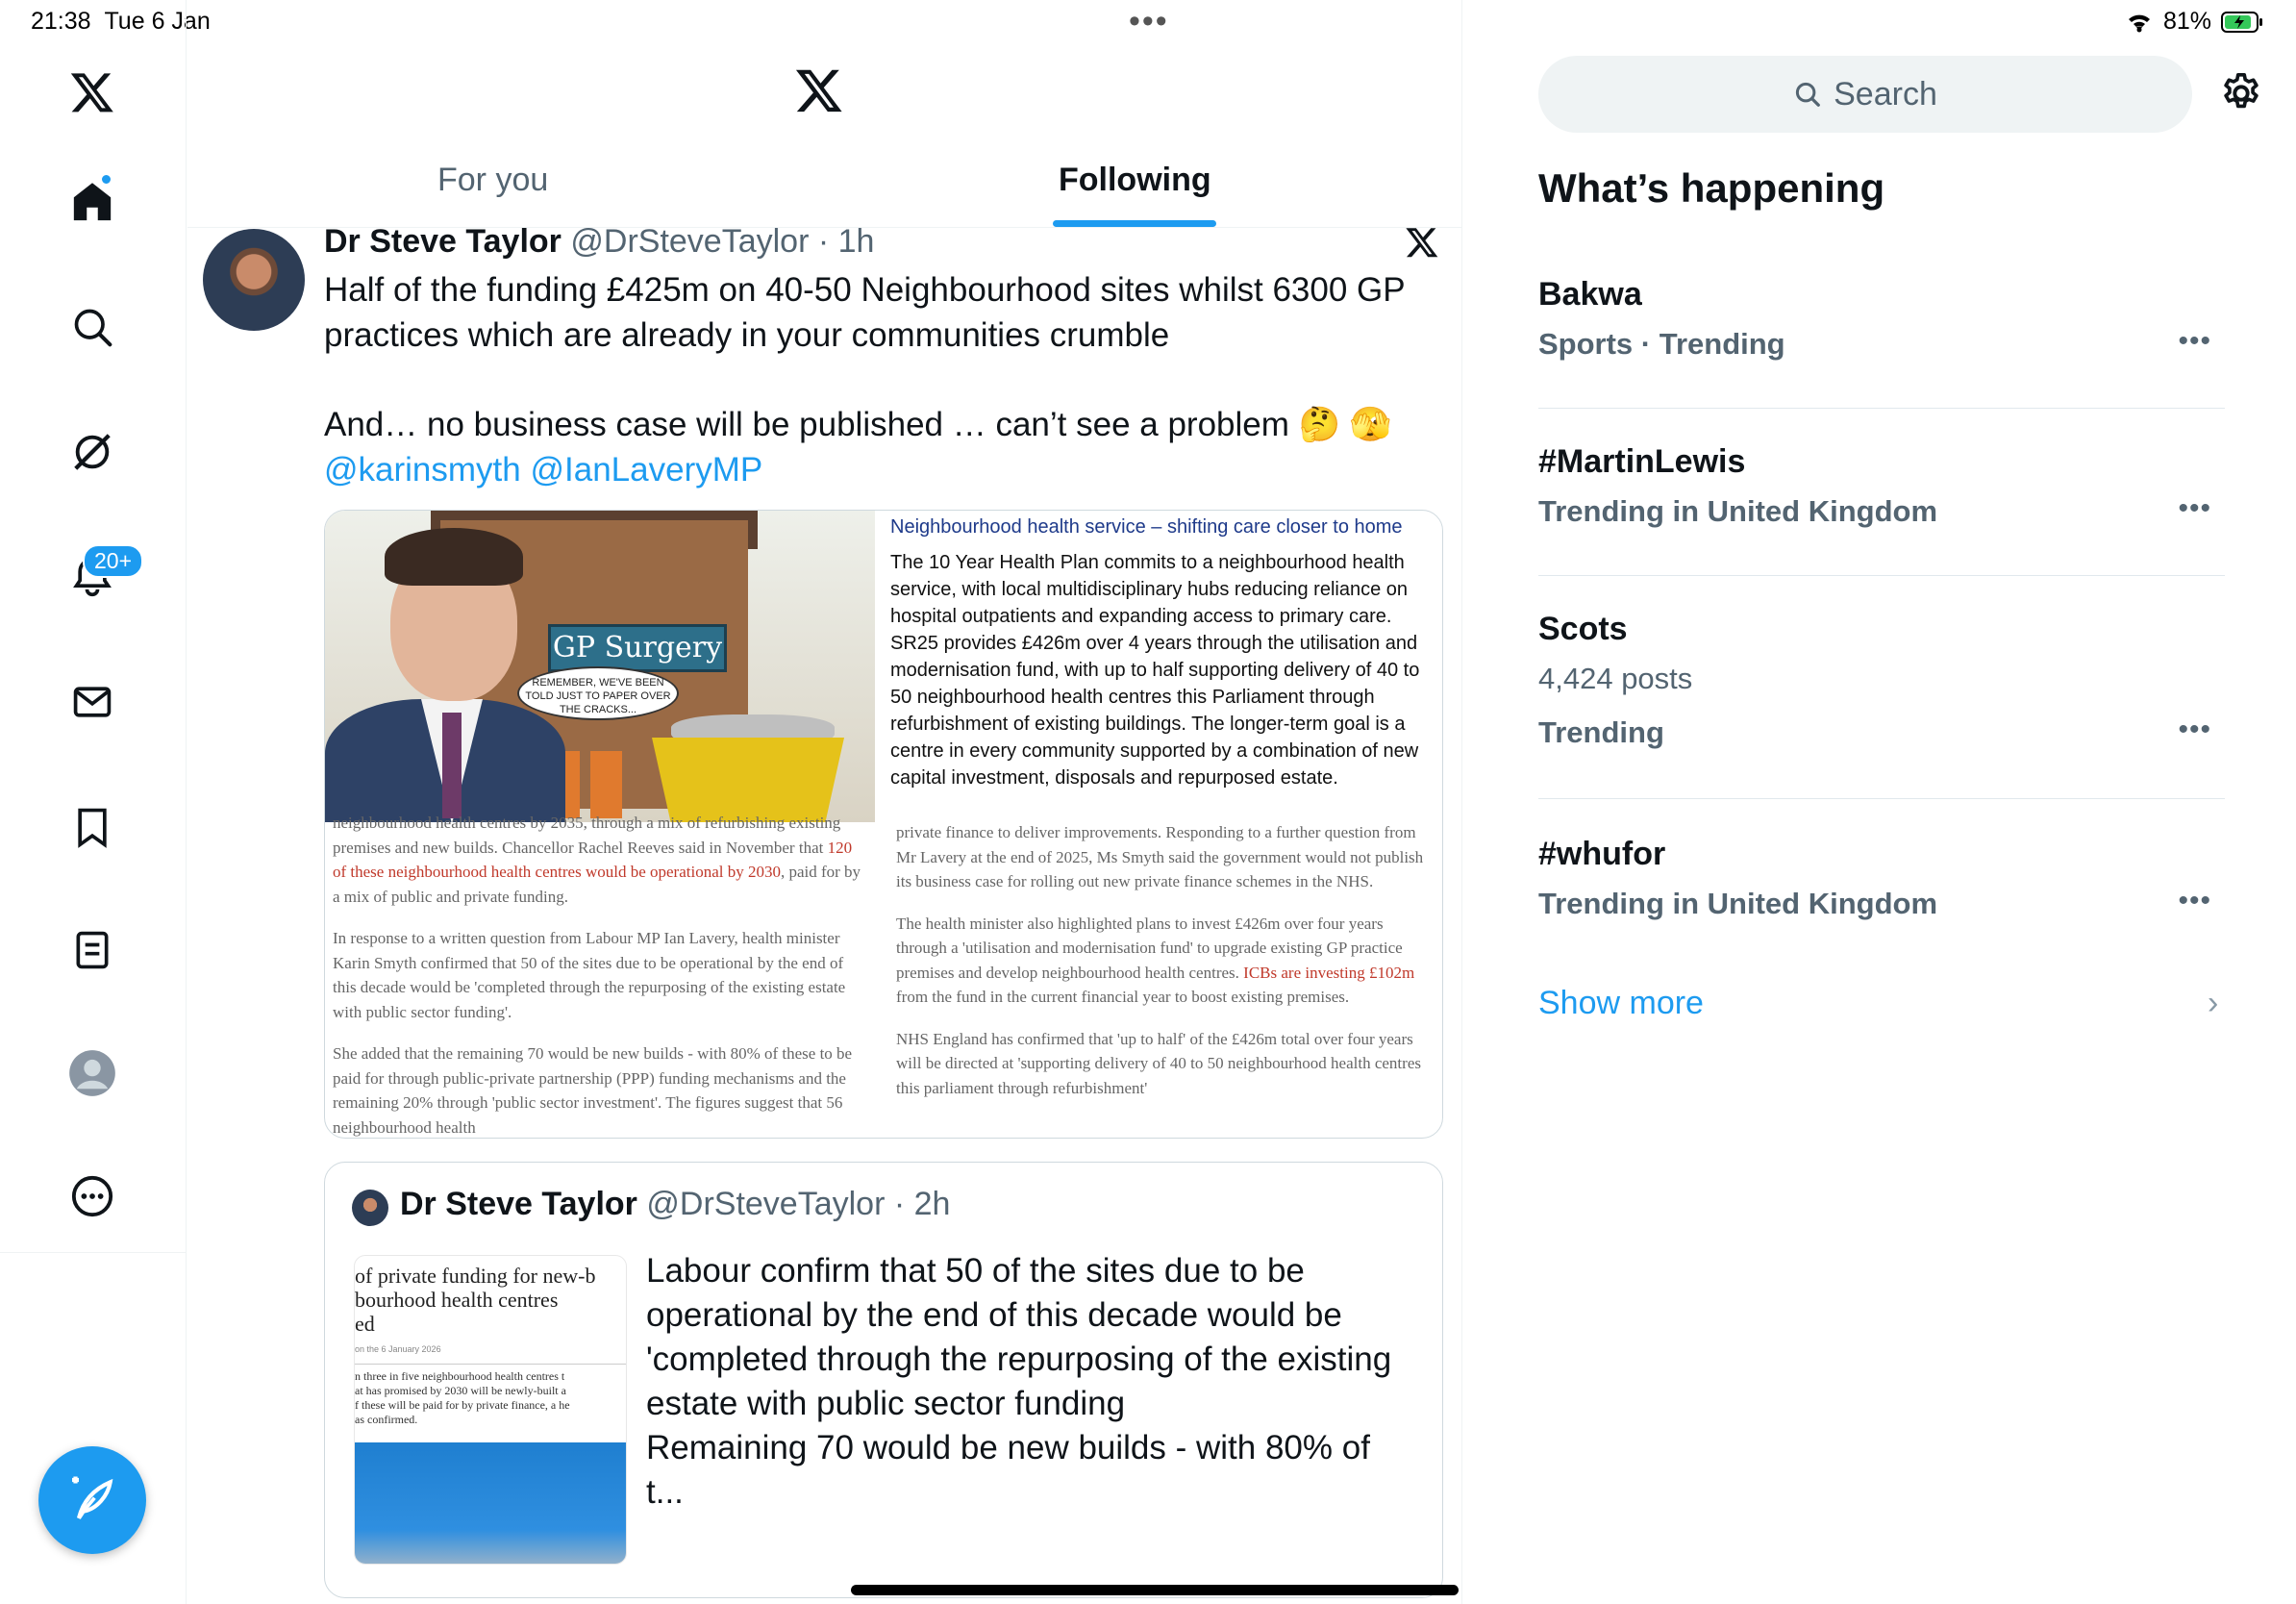  I want to click on thumb-date: on the 6 January 2026, so click(398, 1349).